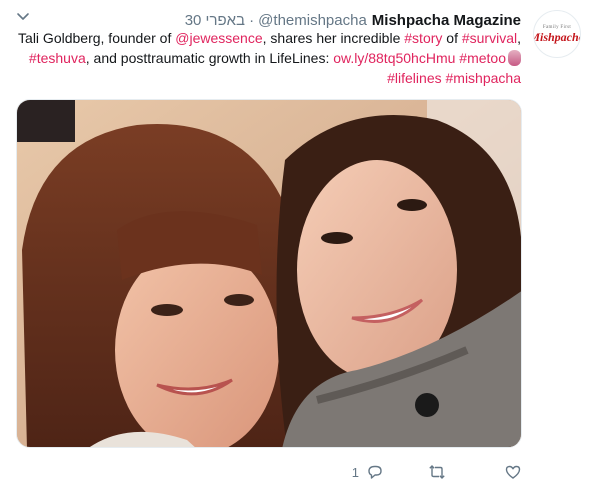 The width and height of the screenshot is (593, 484). I want to click on hashtag-link: #teshuva, so click(57, 58).